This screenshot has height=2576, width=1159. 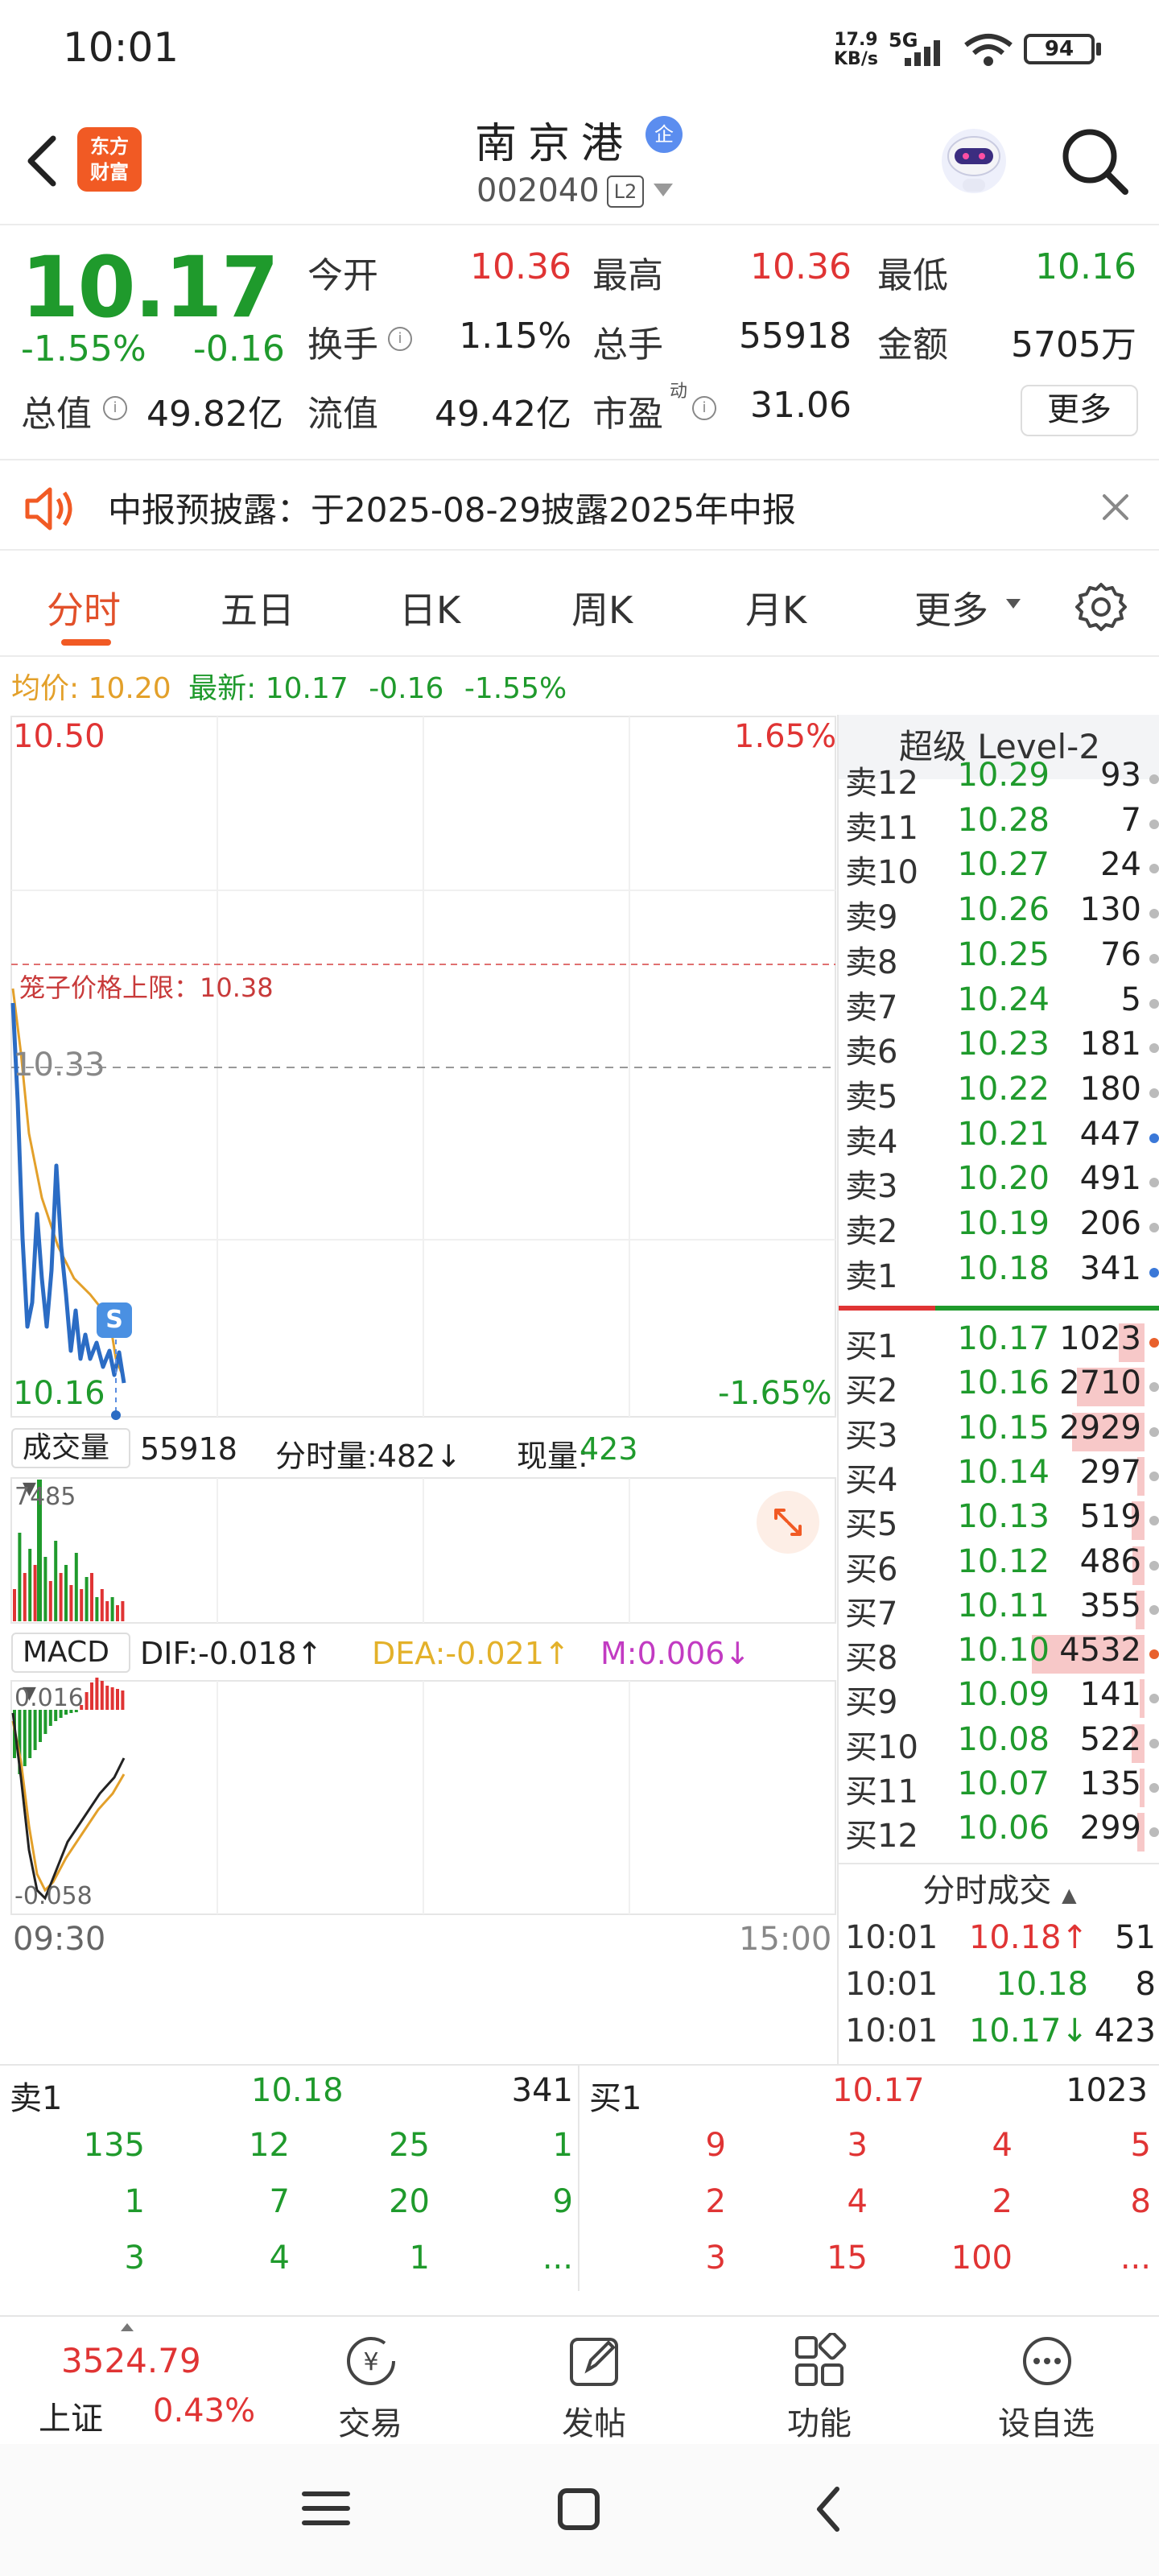 I want to click on ask-level: 卖9, so click(x=871, y=918).